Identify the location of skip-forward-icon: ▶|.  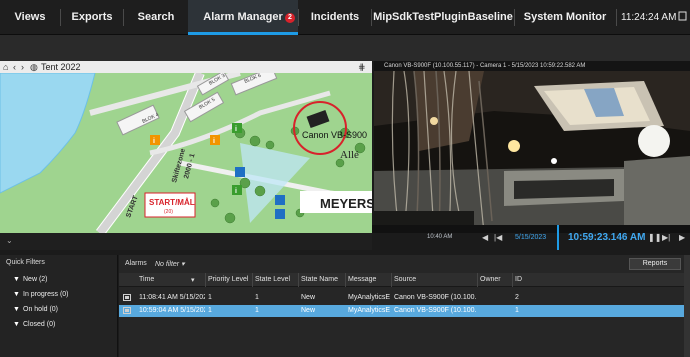
(666, 237).